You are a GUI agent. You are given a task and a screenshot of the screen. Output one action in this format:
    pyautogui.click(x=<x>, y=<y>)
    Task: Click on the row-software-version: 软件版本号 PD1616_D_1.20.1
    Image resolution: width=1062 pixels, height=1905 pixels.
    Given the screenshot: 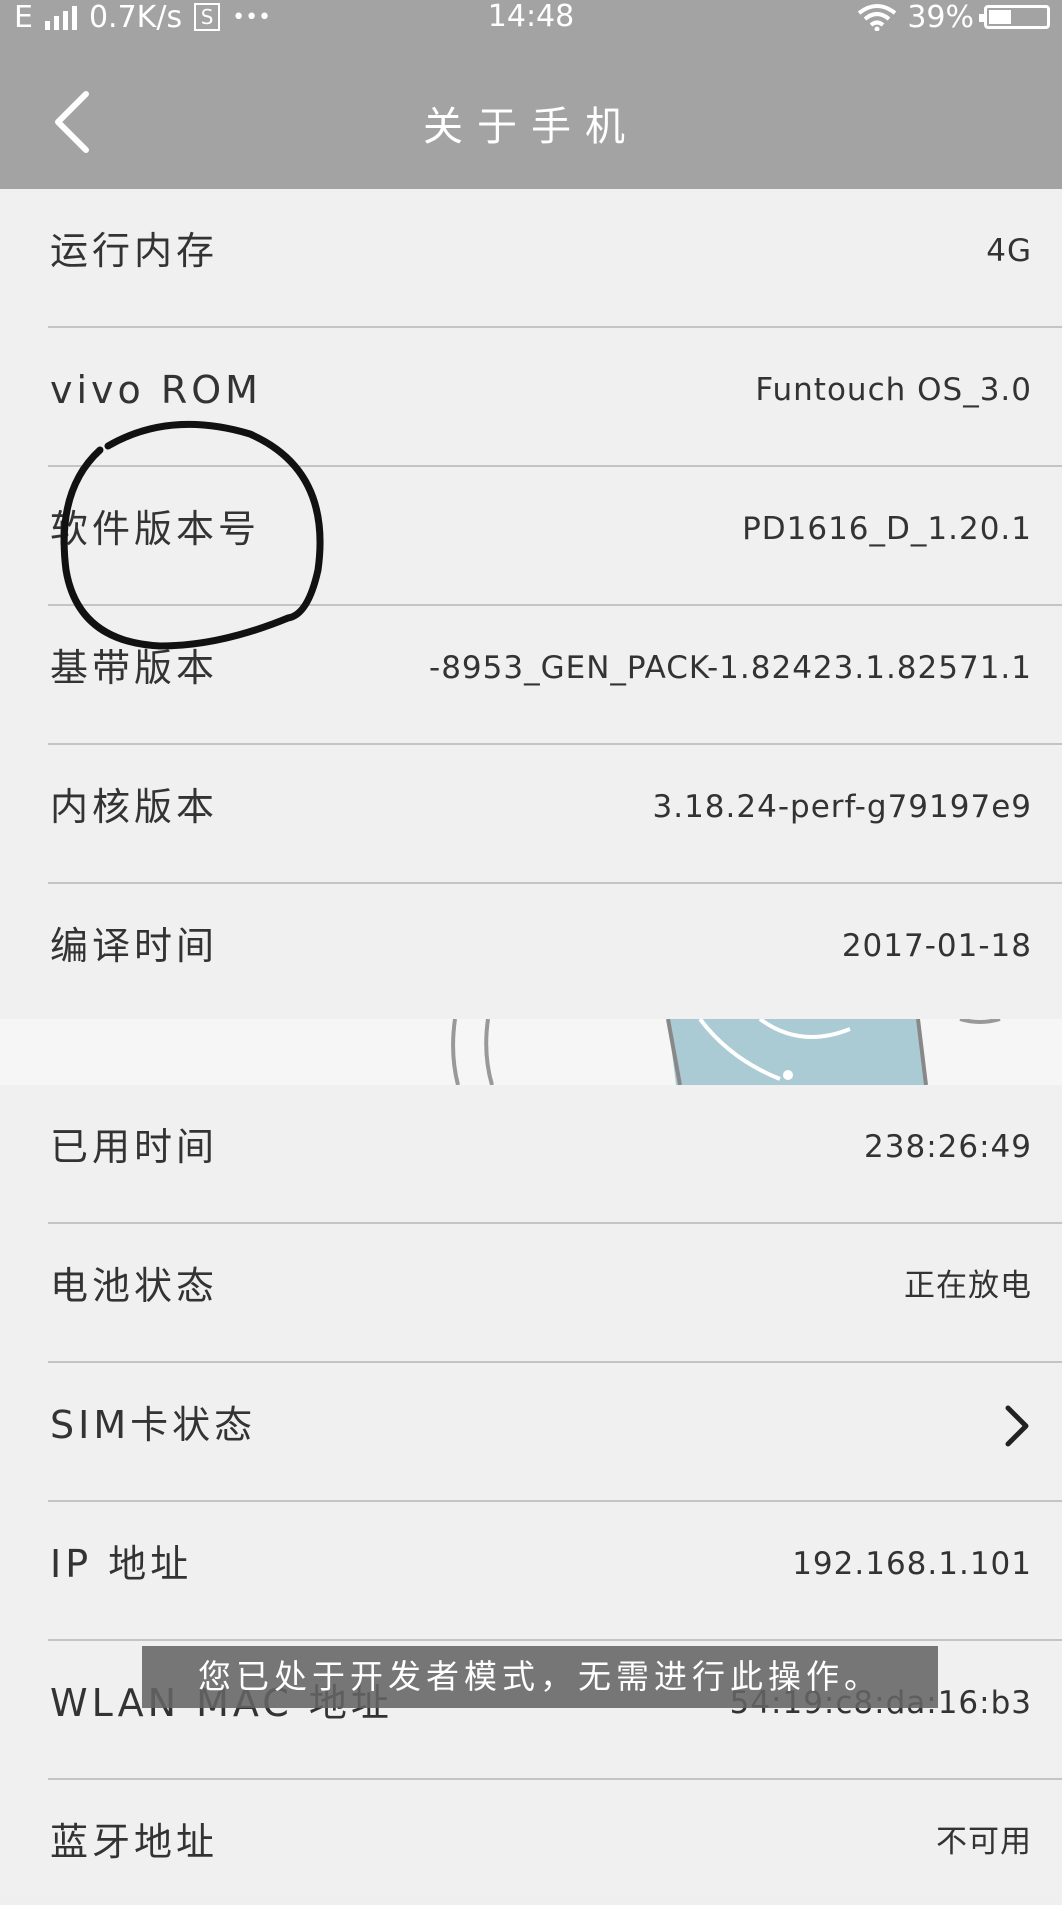 What is the action you would take?
    pyautogui.click(x=531, y=536)
    